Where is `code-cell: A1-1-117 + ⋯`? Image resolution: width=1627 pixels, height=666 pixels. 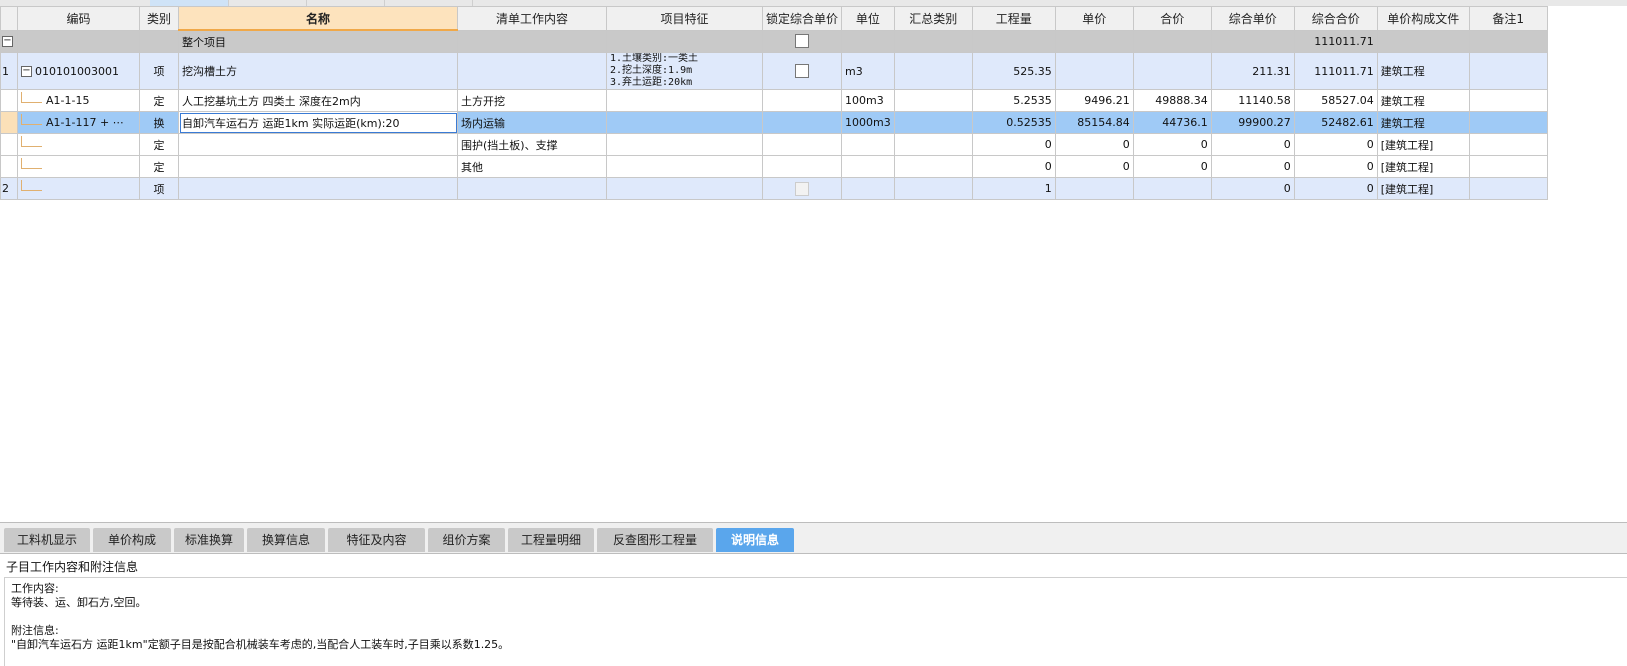 code-cell: A1-1-117 + ⋯ is located at coordinates (78, 122).